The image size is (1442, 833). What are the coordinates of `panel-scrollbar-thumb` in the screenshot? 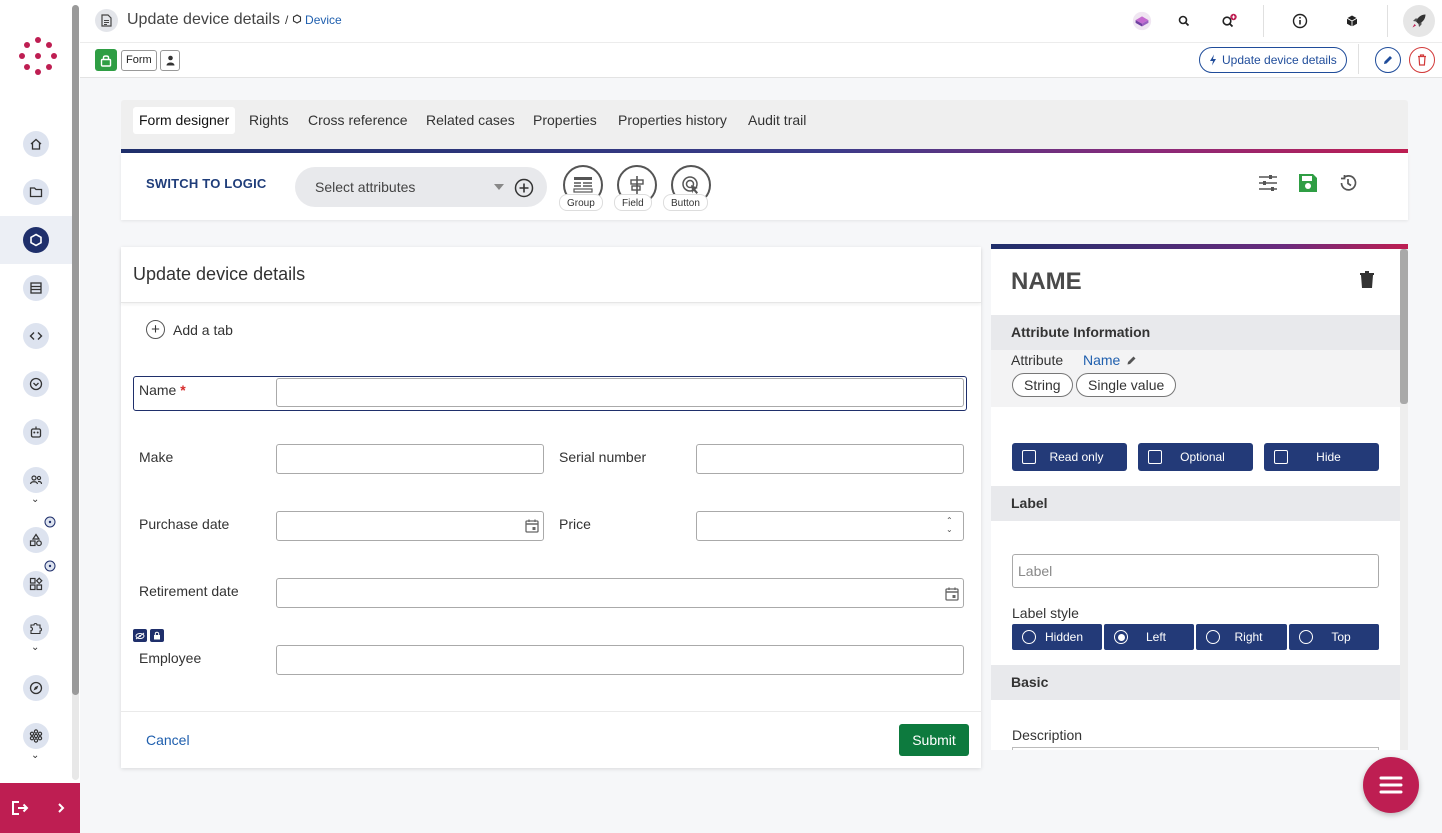 It's located at (1404, 326).